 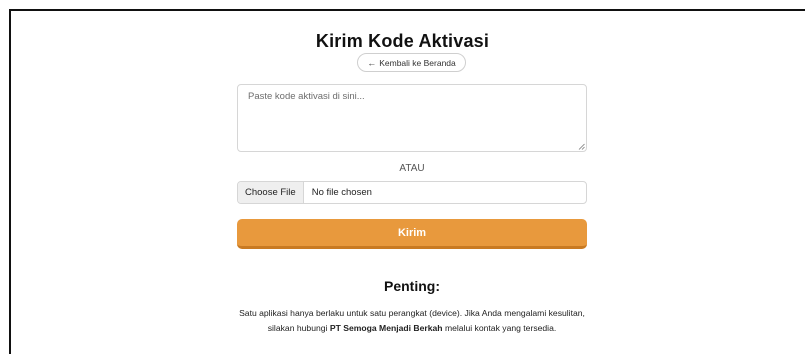 What do you see at coordinates (412, 192) in the screenshot?
I see `file-input: Choose File No file chosen` at bounding box center [412, 192].